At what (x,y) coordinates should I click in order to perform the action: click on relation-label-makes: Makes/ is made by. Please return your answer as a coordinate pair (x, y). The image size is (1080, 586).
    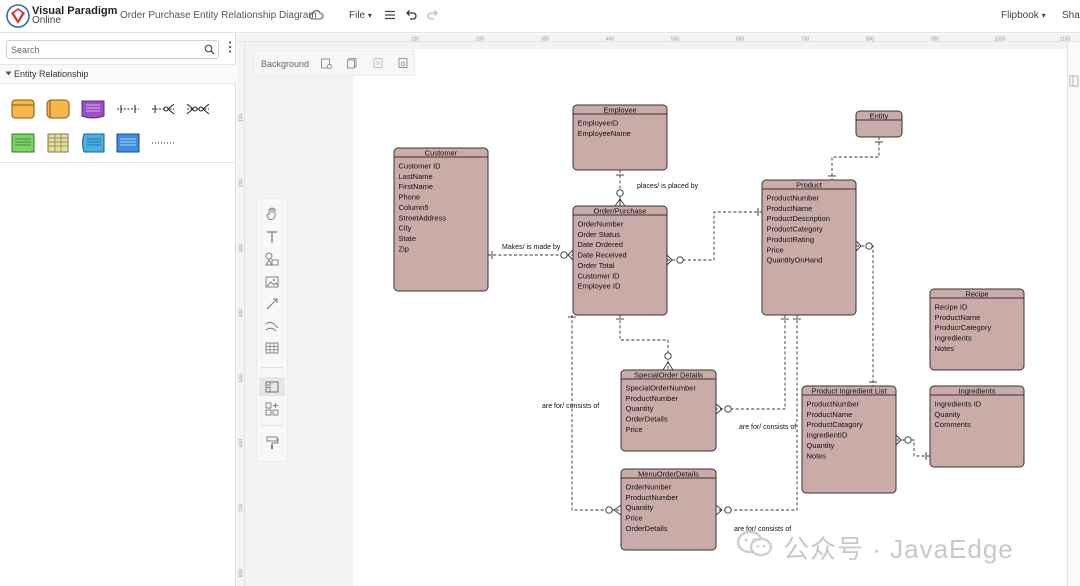
    Looking at the image, I should click on (531, 247).